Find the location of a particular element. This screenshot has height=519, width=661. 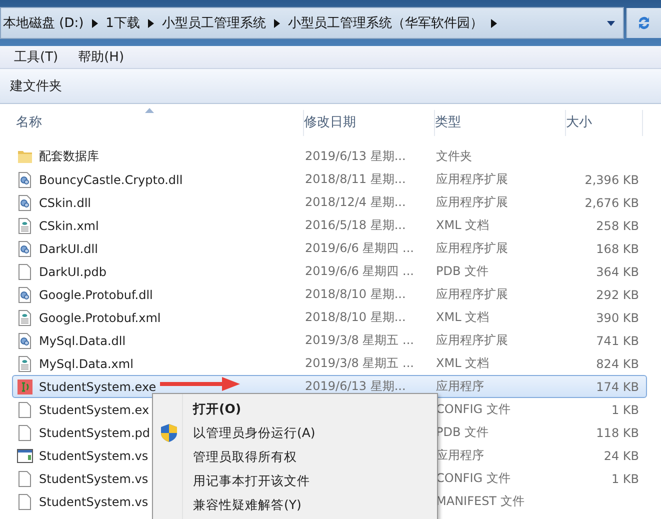

file-size: 24 KB is located at coordinates (621, 455).